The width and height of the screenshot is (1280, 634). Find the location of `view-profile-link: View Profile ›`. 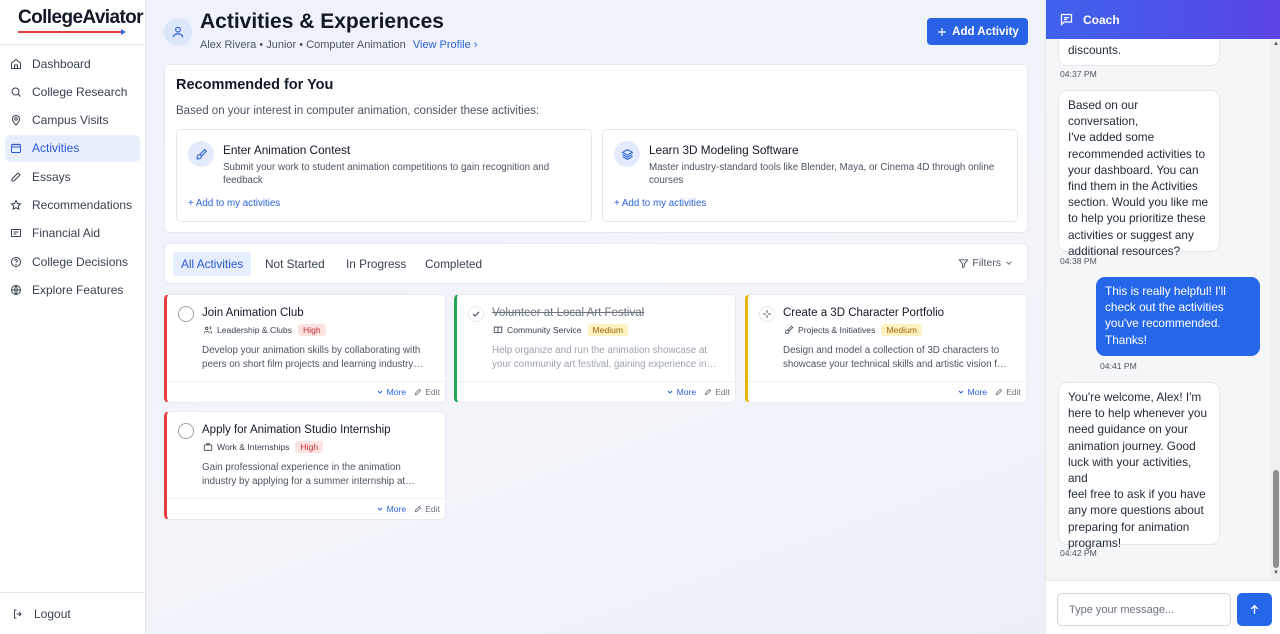

view-profile-link: View Profile › is located at coordinates (445, 45).